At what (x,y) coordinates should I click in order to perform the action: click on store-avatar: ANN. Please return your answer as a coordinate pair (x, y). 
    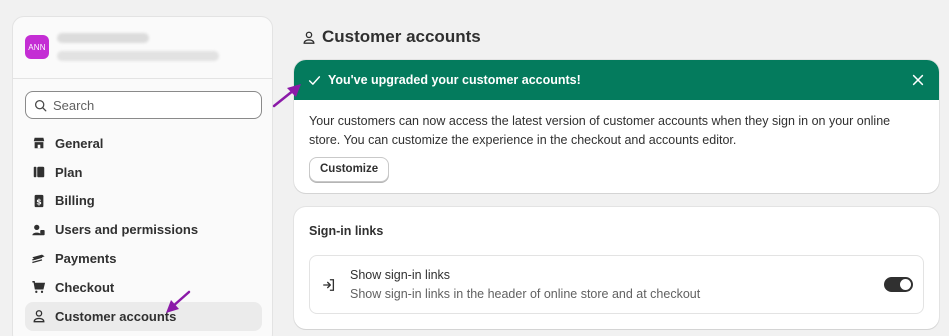
    Looking at the image, I should click on (37, 47).